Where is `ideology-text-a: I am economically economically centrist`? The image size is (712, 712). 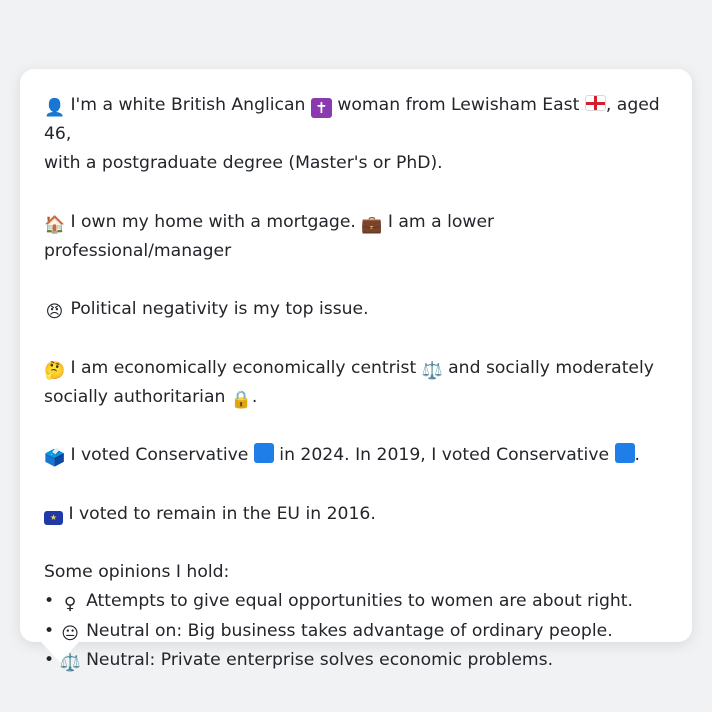 ideology-text-a: I am economically economically centrist is located at coordinates (243, 367).